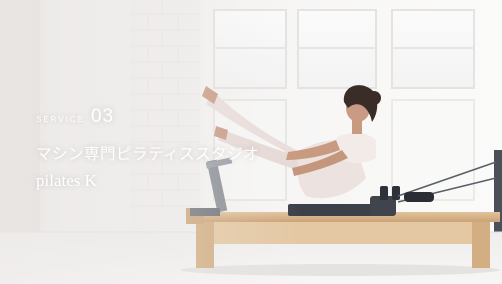  I want to click on service-number: 03, so click(102, 116).